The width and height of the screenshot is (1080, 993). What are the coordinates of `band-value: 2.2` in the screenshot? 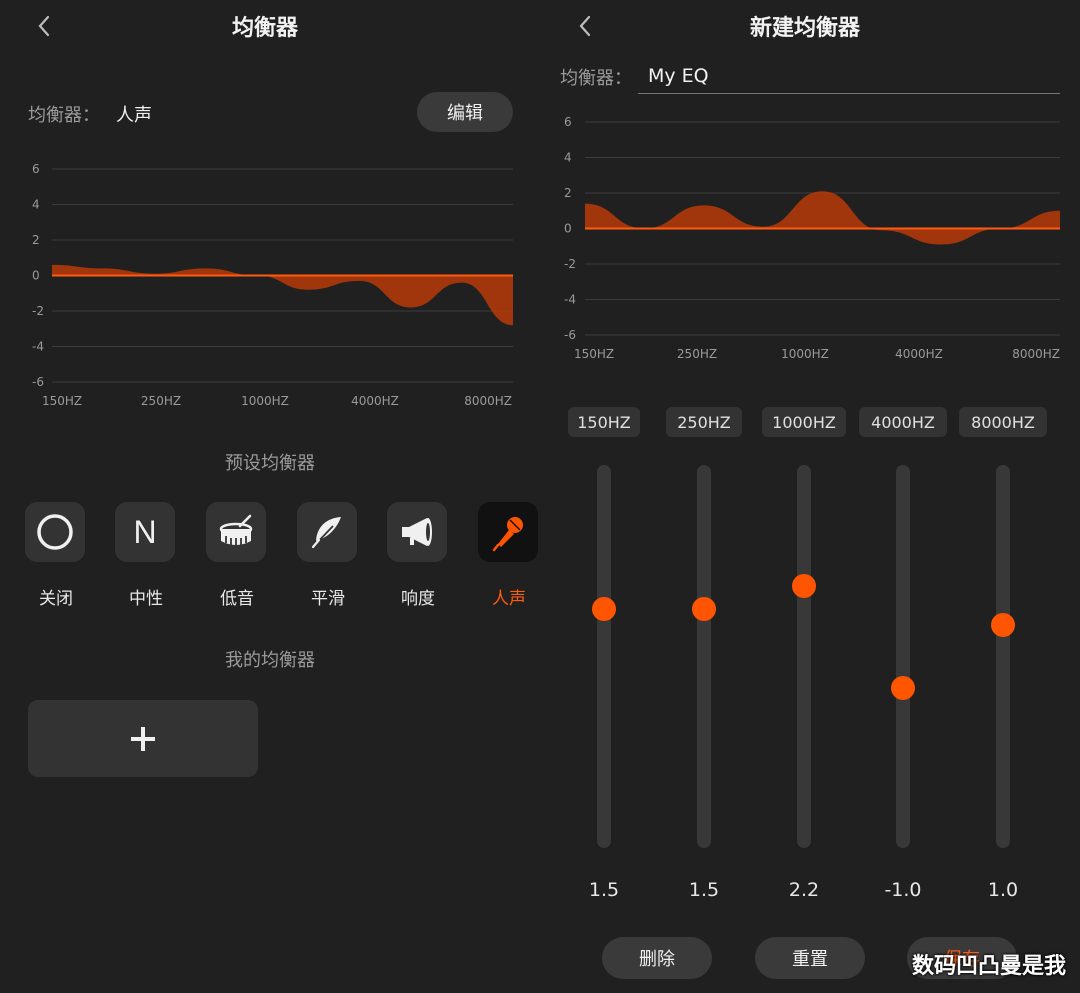 It's located at (804, 890).